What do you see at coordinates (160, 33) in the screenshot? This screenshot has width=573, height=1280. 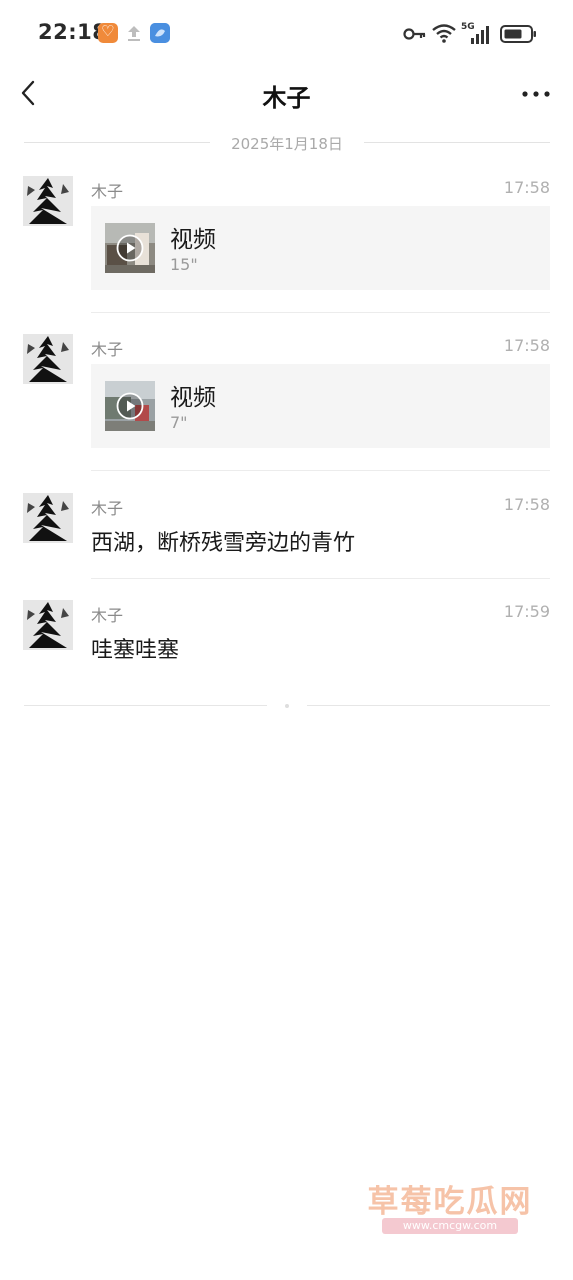 I see `app-icon` at bounding box center [160, 33].